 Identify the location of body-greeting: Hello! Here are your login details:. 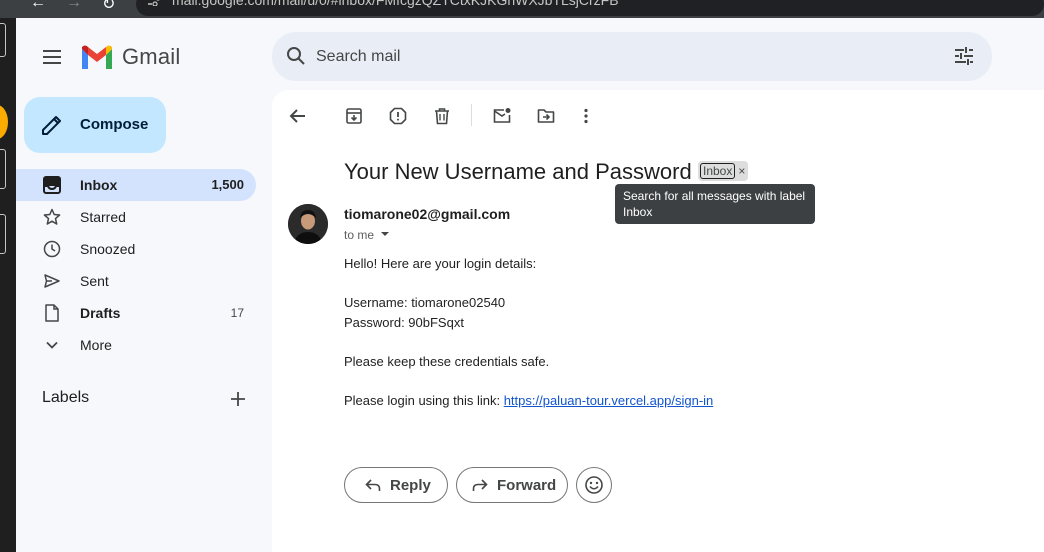
(440, 263).